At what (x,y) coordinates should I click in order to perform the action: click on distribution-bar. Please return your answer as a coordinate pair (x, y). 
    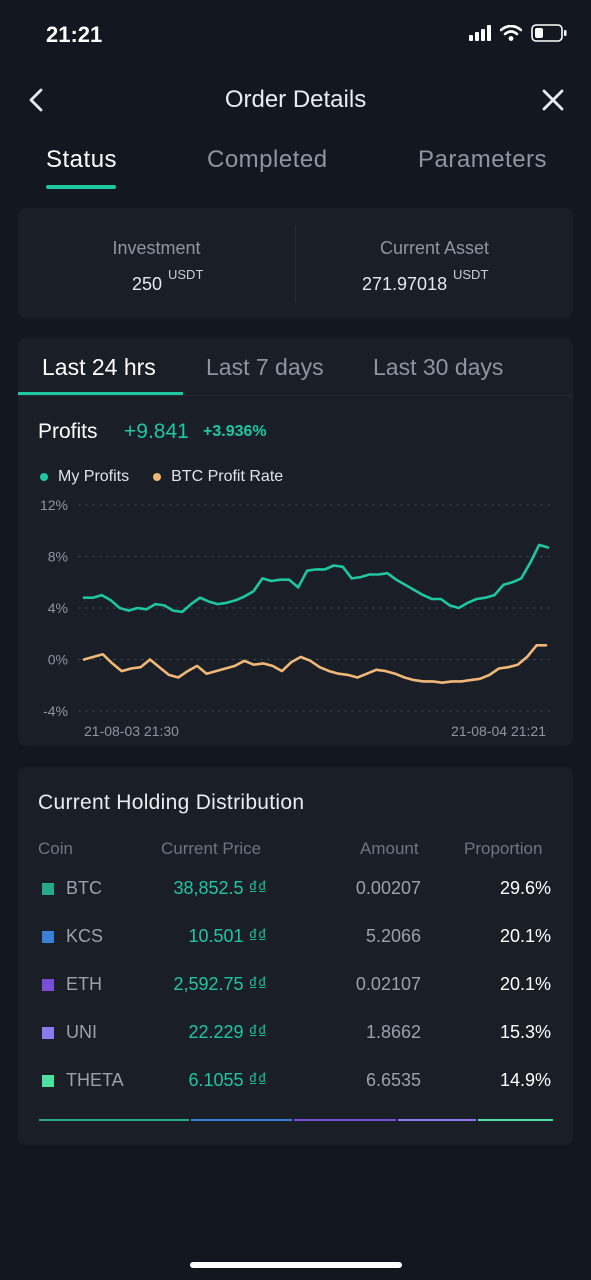
    Looking at the image, I should click on (296, 1120).